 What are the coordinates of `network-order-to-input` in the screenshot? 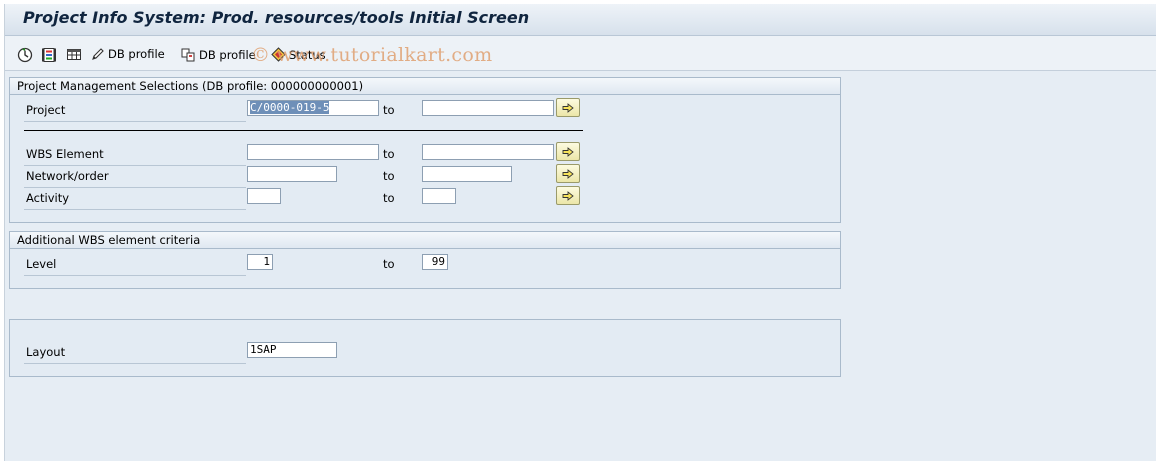 It's located at (467, 174).